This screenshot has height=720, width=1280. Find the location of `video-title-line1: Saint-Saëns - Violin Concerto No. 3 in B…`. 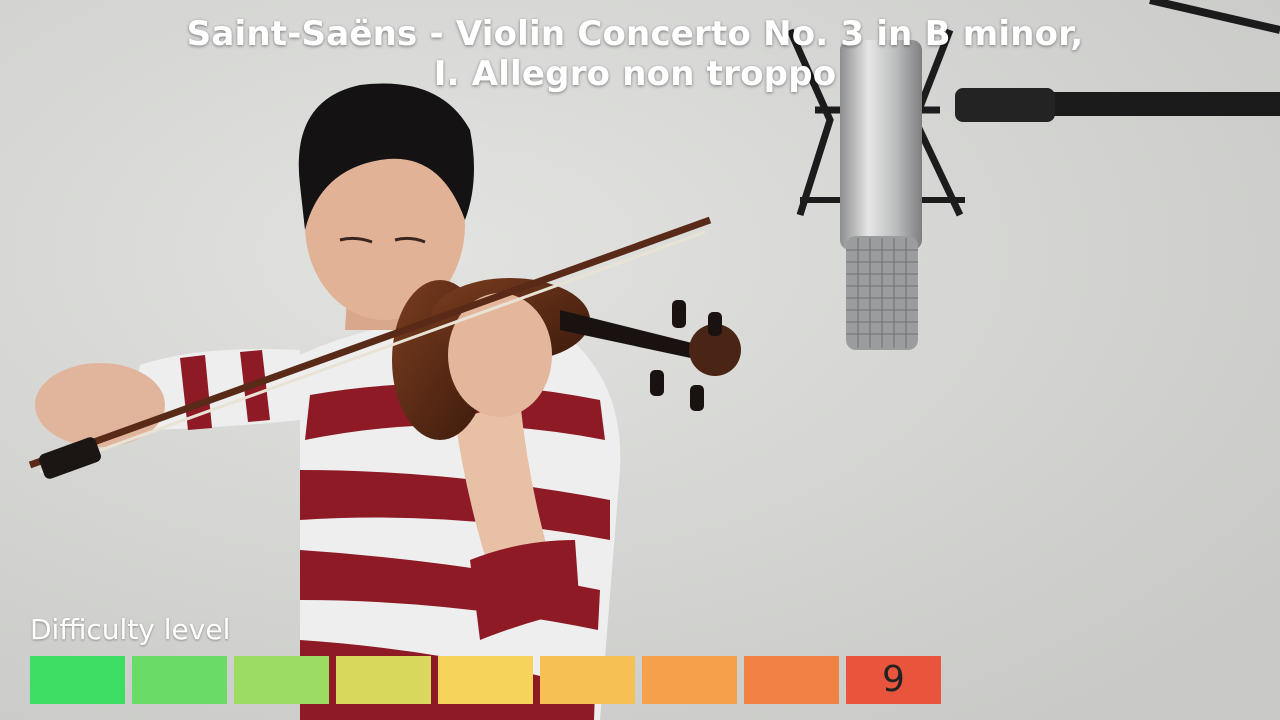

video-title-line1: Saint-Saëns - Violin Concerto No. 3 in B… is located at coordinates (635, 34).